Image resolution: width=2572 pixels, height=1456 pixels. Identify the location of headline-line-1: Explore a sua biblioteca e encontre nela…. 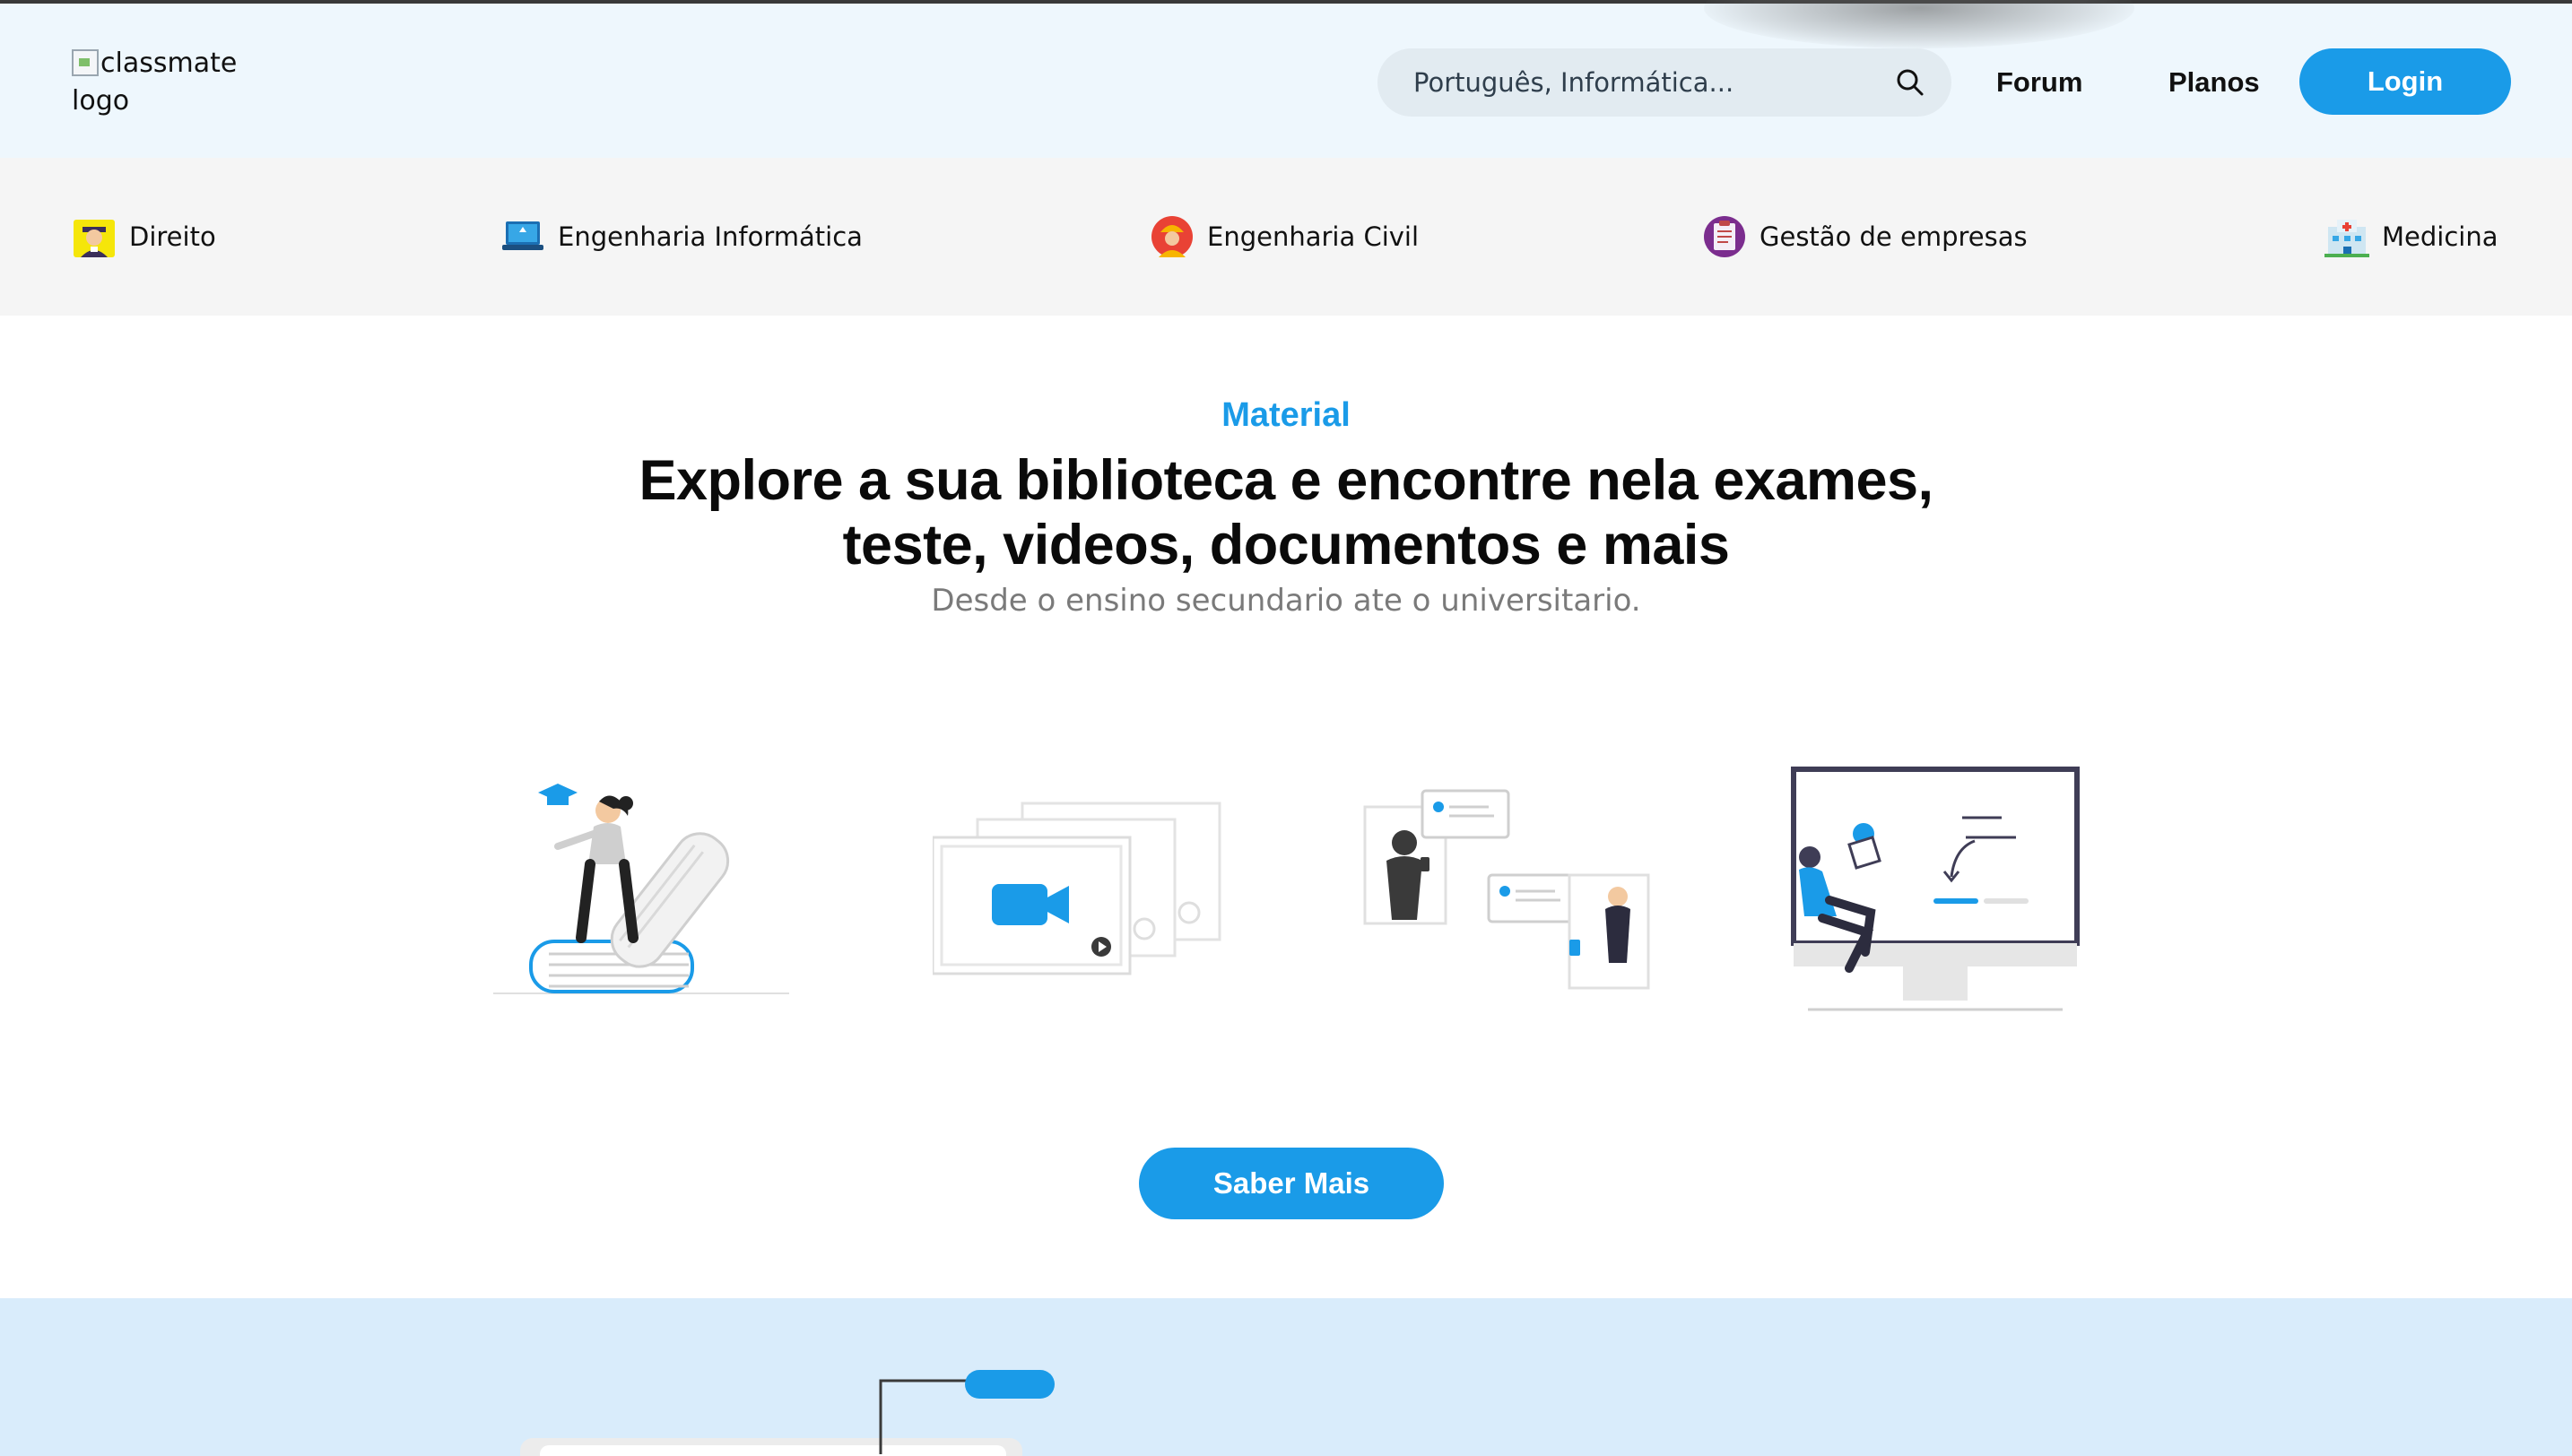
(1286, 481).